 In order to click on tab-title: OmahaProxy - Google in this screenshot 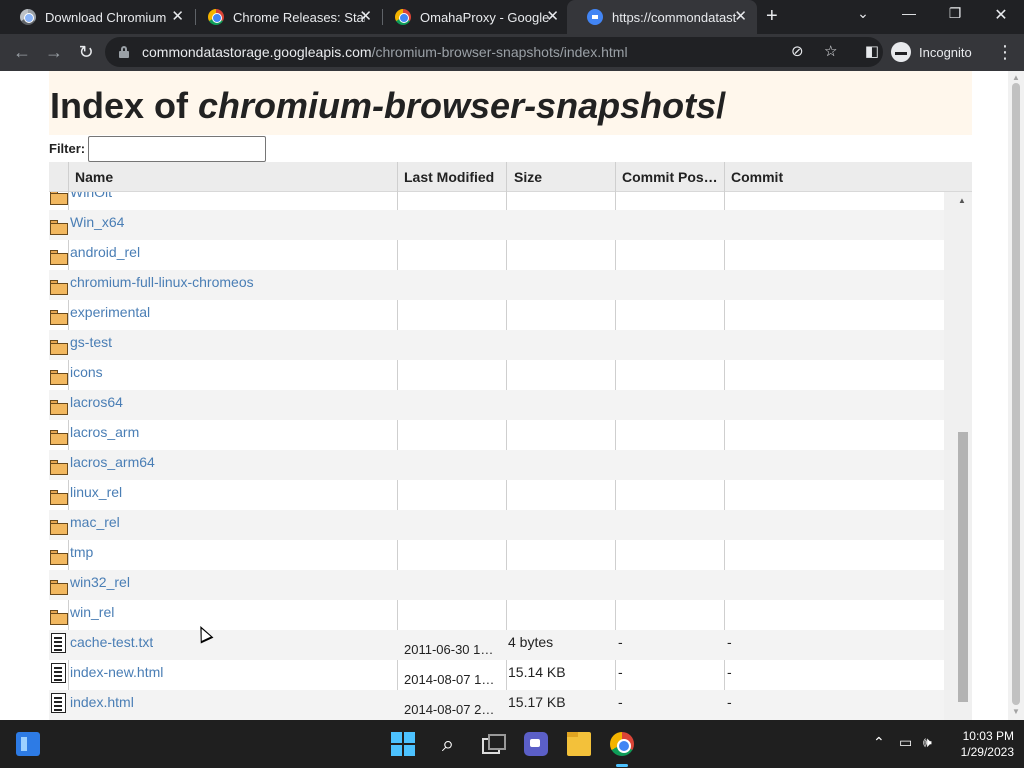, I will do `click(485, 17)`.